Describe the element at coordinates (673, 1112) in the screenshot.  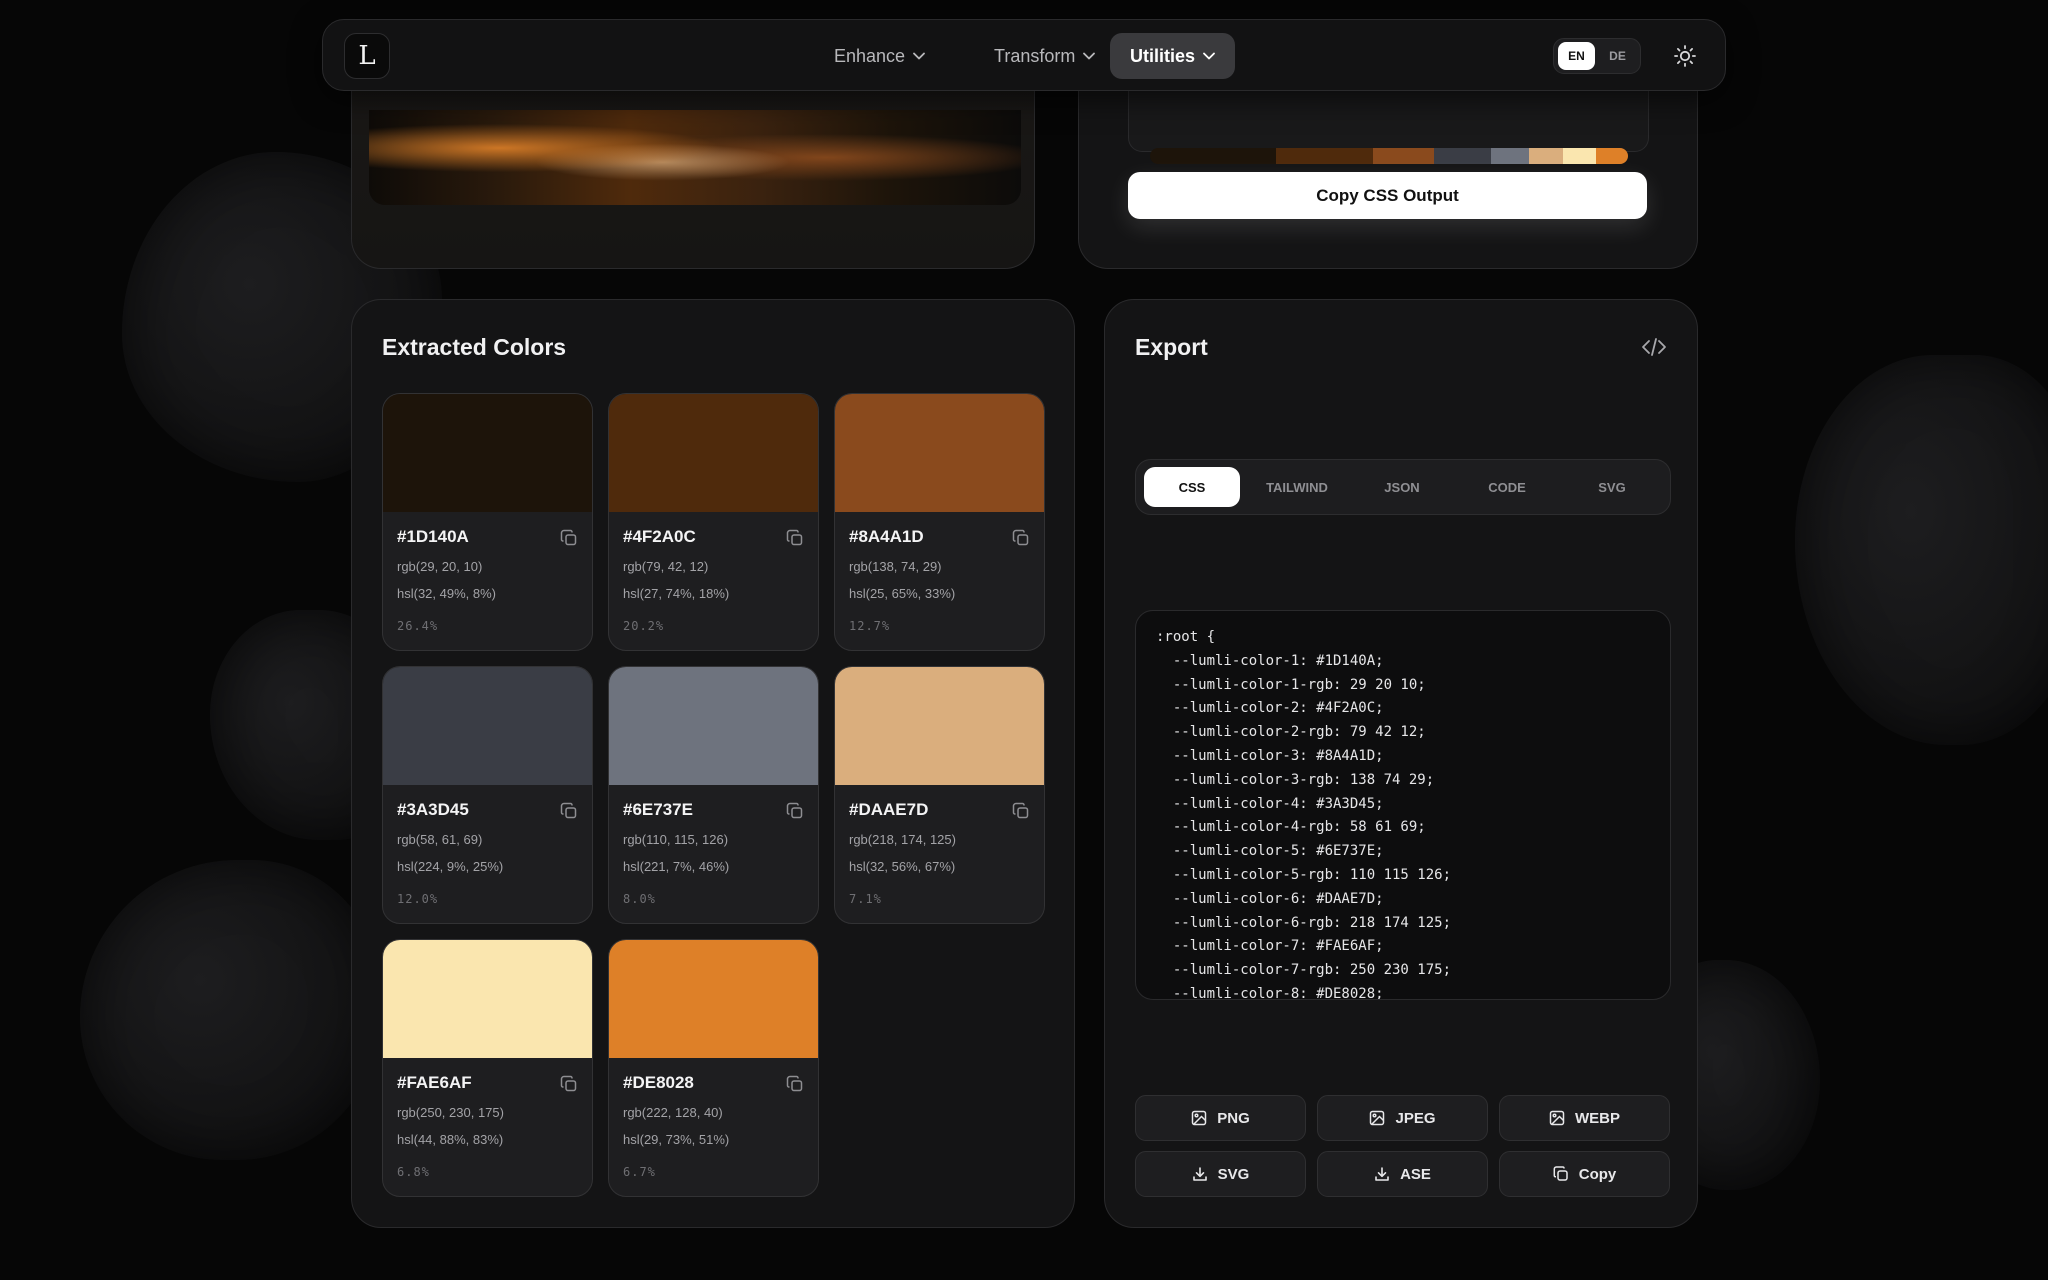
I see `color-rgb: rgb(222, 128, 40)` at that location.